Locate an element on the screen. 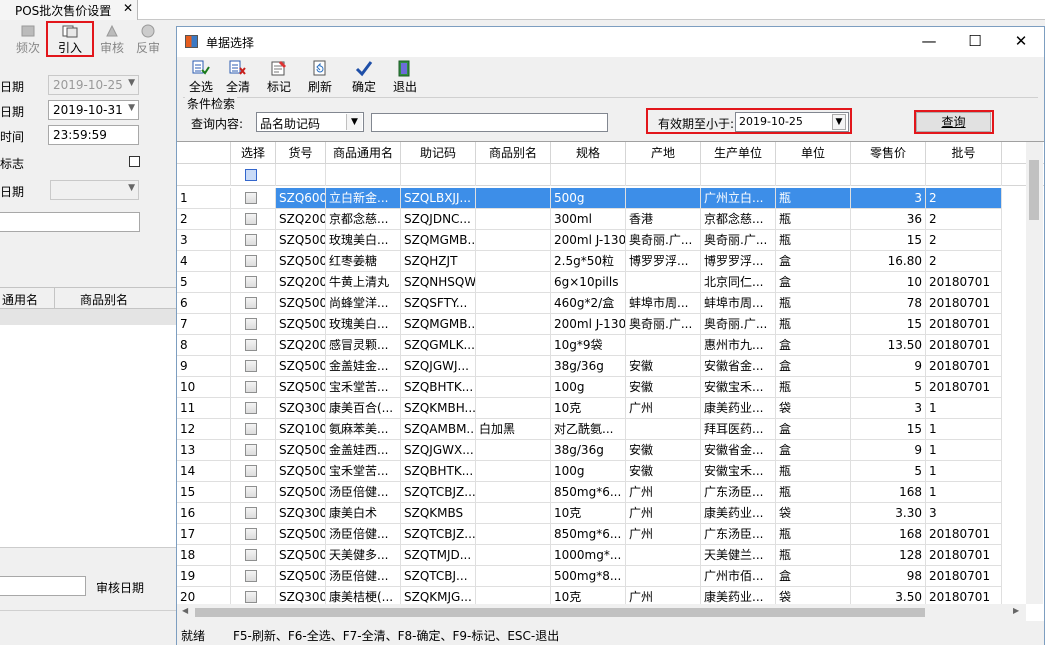 Image resolution: width=1045 pixels, height=645 pixels. time-field: 23:59:59 is located at coordinates (93, 135).